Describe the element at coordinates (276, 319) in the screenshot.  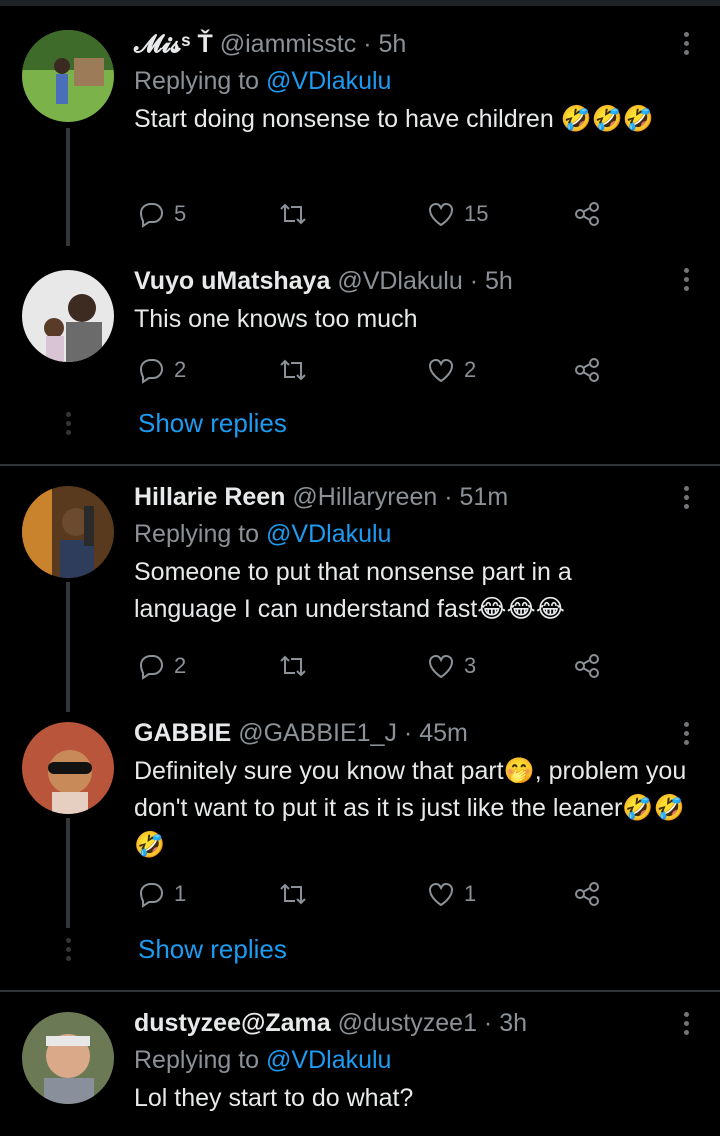
I see `tweet-text: This one knows too much` at that location.